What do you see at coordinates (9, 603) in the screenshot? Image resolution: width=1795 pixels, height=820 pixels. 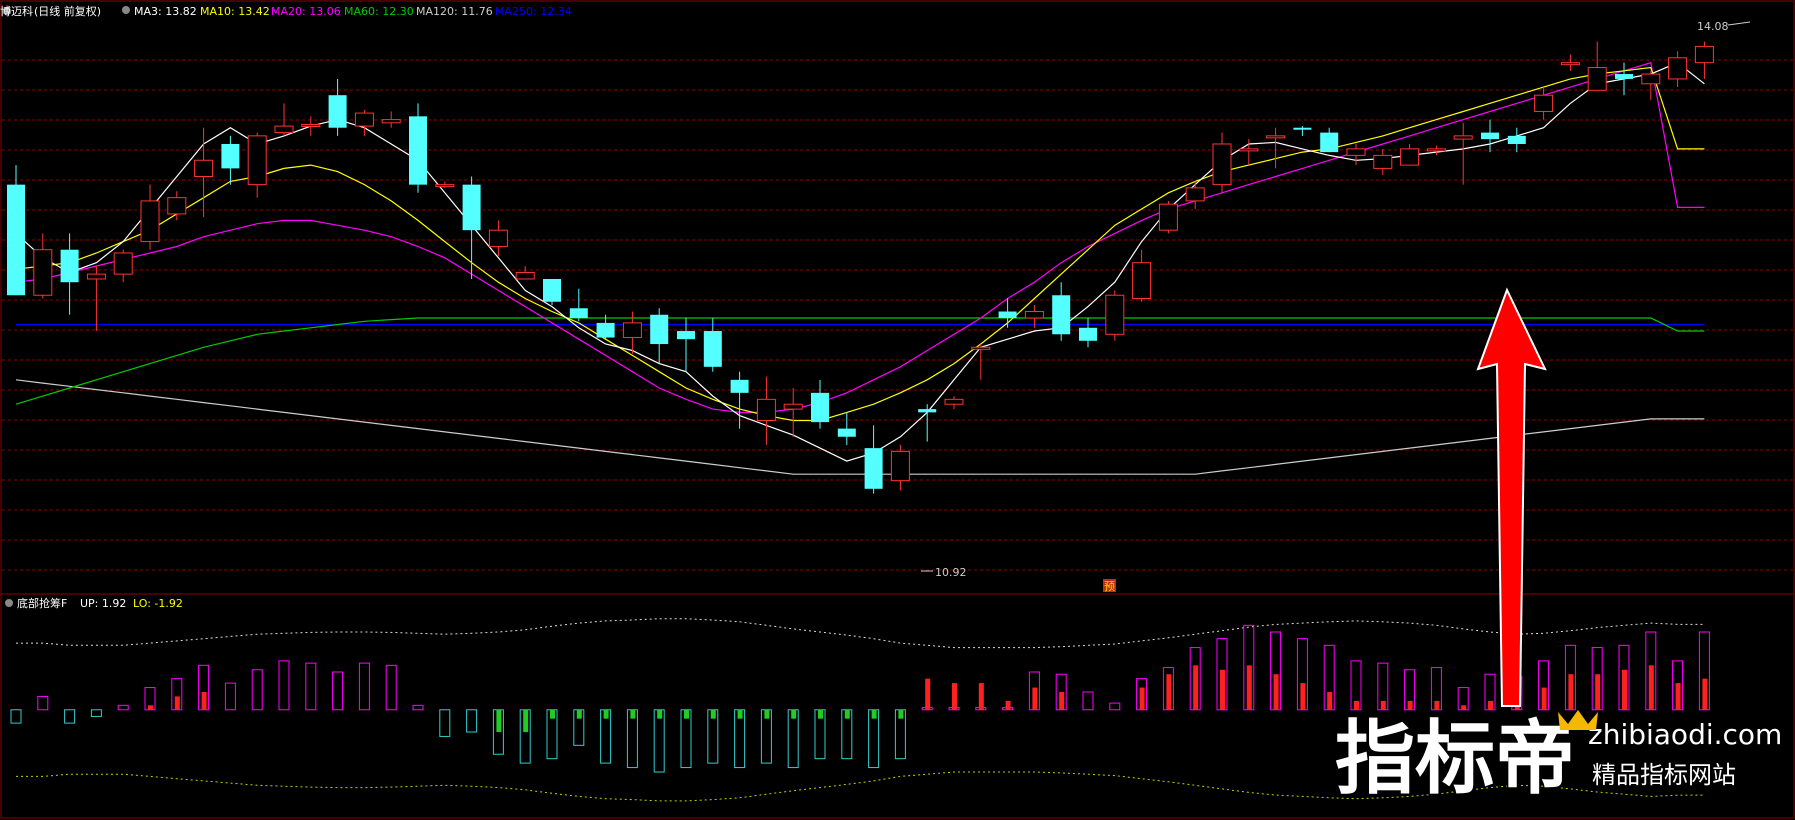 I see `collapse-icon` at bounding box center [9, 603].